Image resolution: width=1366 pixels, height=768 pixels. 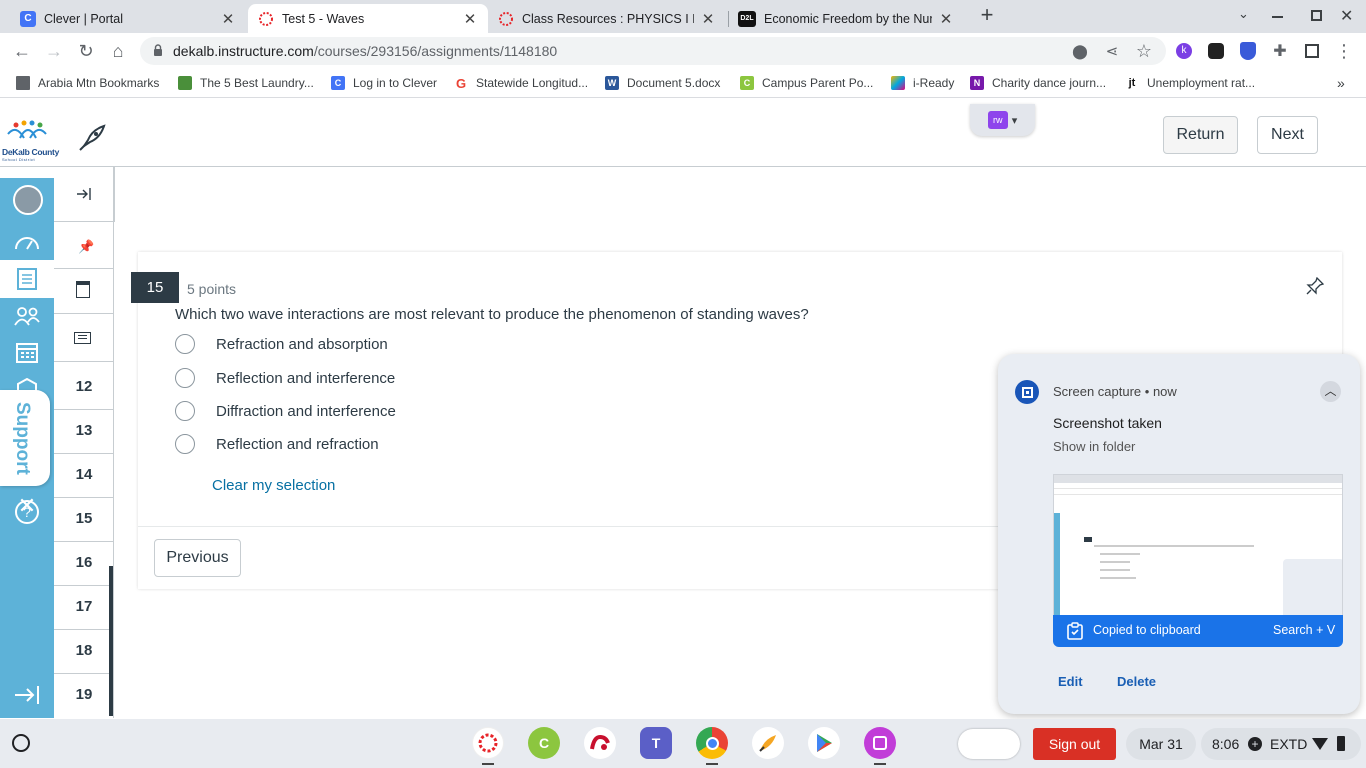 What do you see at coordinates (84, 386) in the screenshot?
I see `question-link-12: 12` at bounding box center [84, 386].